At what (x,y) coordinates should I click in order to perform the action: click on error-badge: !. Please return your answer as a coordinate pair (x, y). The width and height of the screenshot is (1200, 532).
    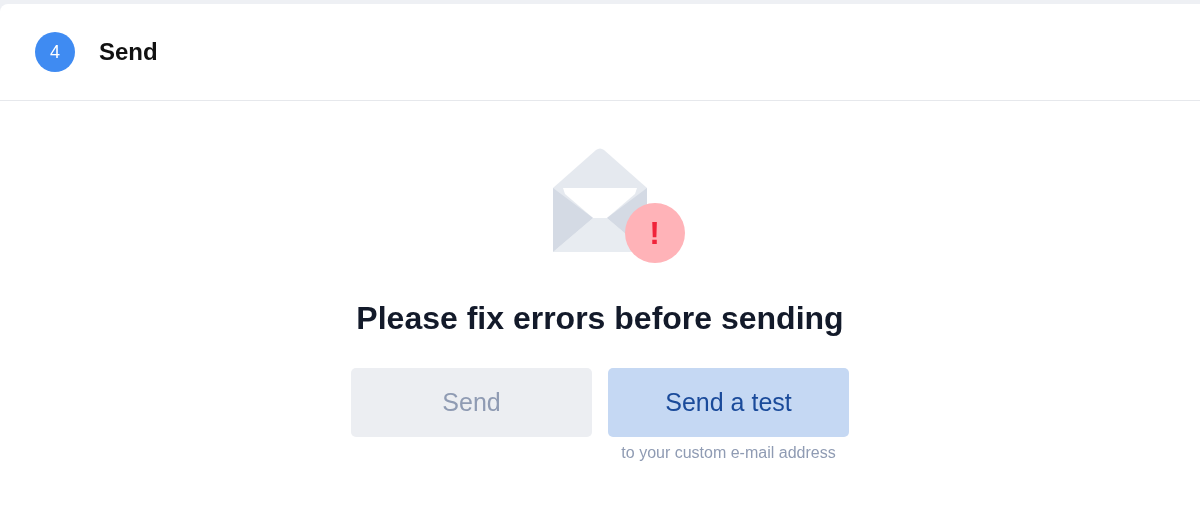
    Looking at the image, I should click on (654, 233).